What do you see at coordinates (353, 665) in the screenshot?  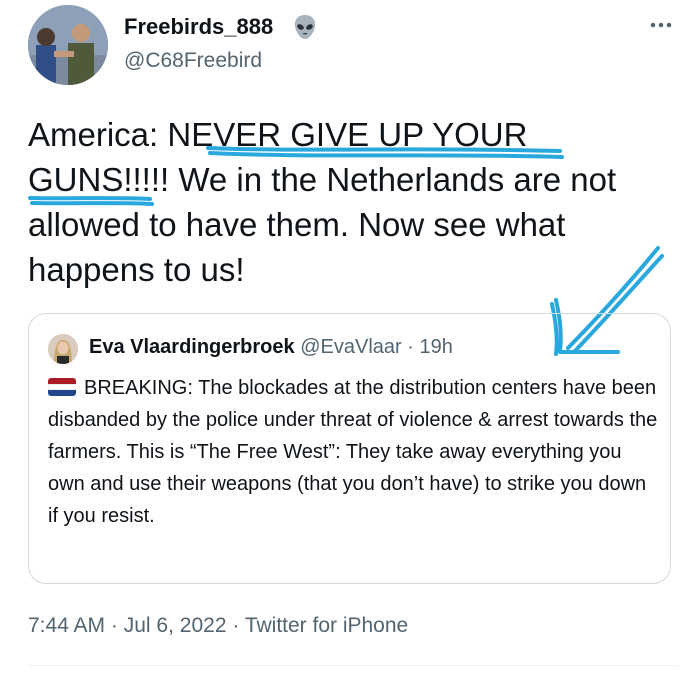 I see `divider` at bounding box center [353, 665].